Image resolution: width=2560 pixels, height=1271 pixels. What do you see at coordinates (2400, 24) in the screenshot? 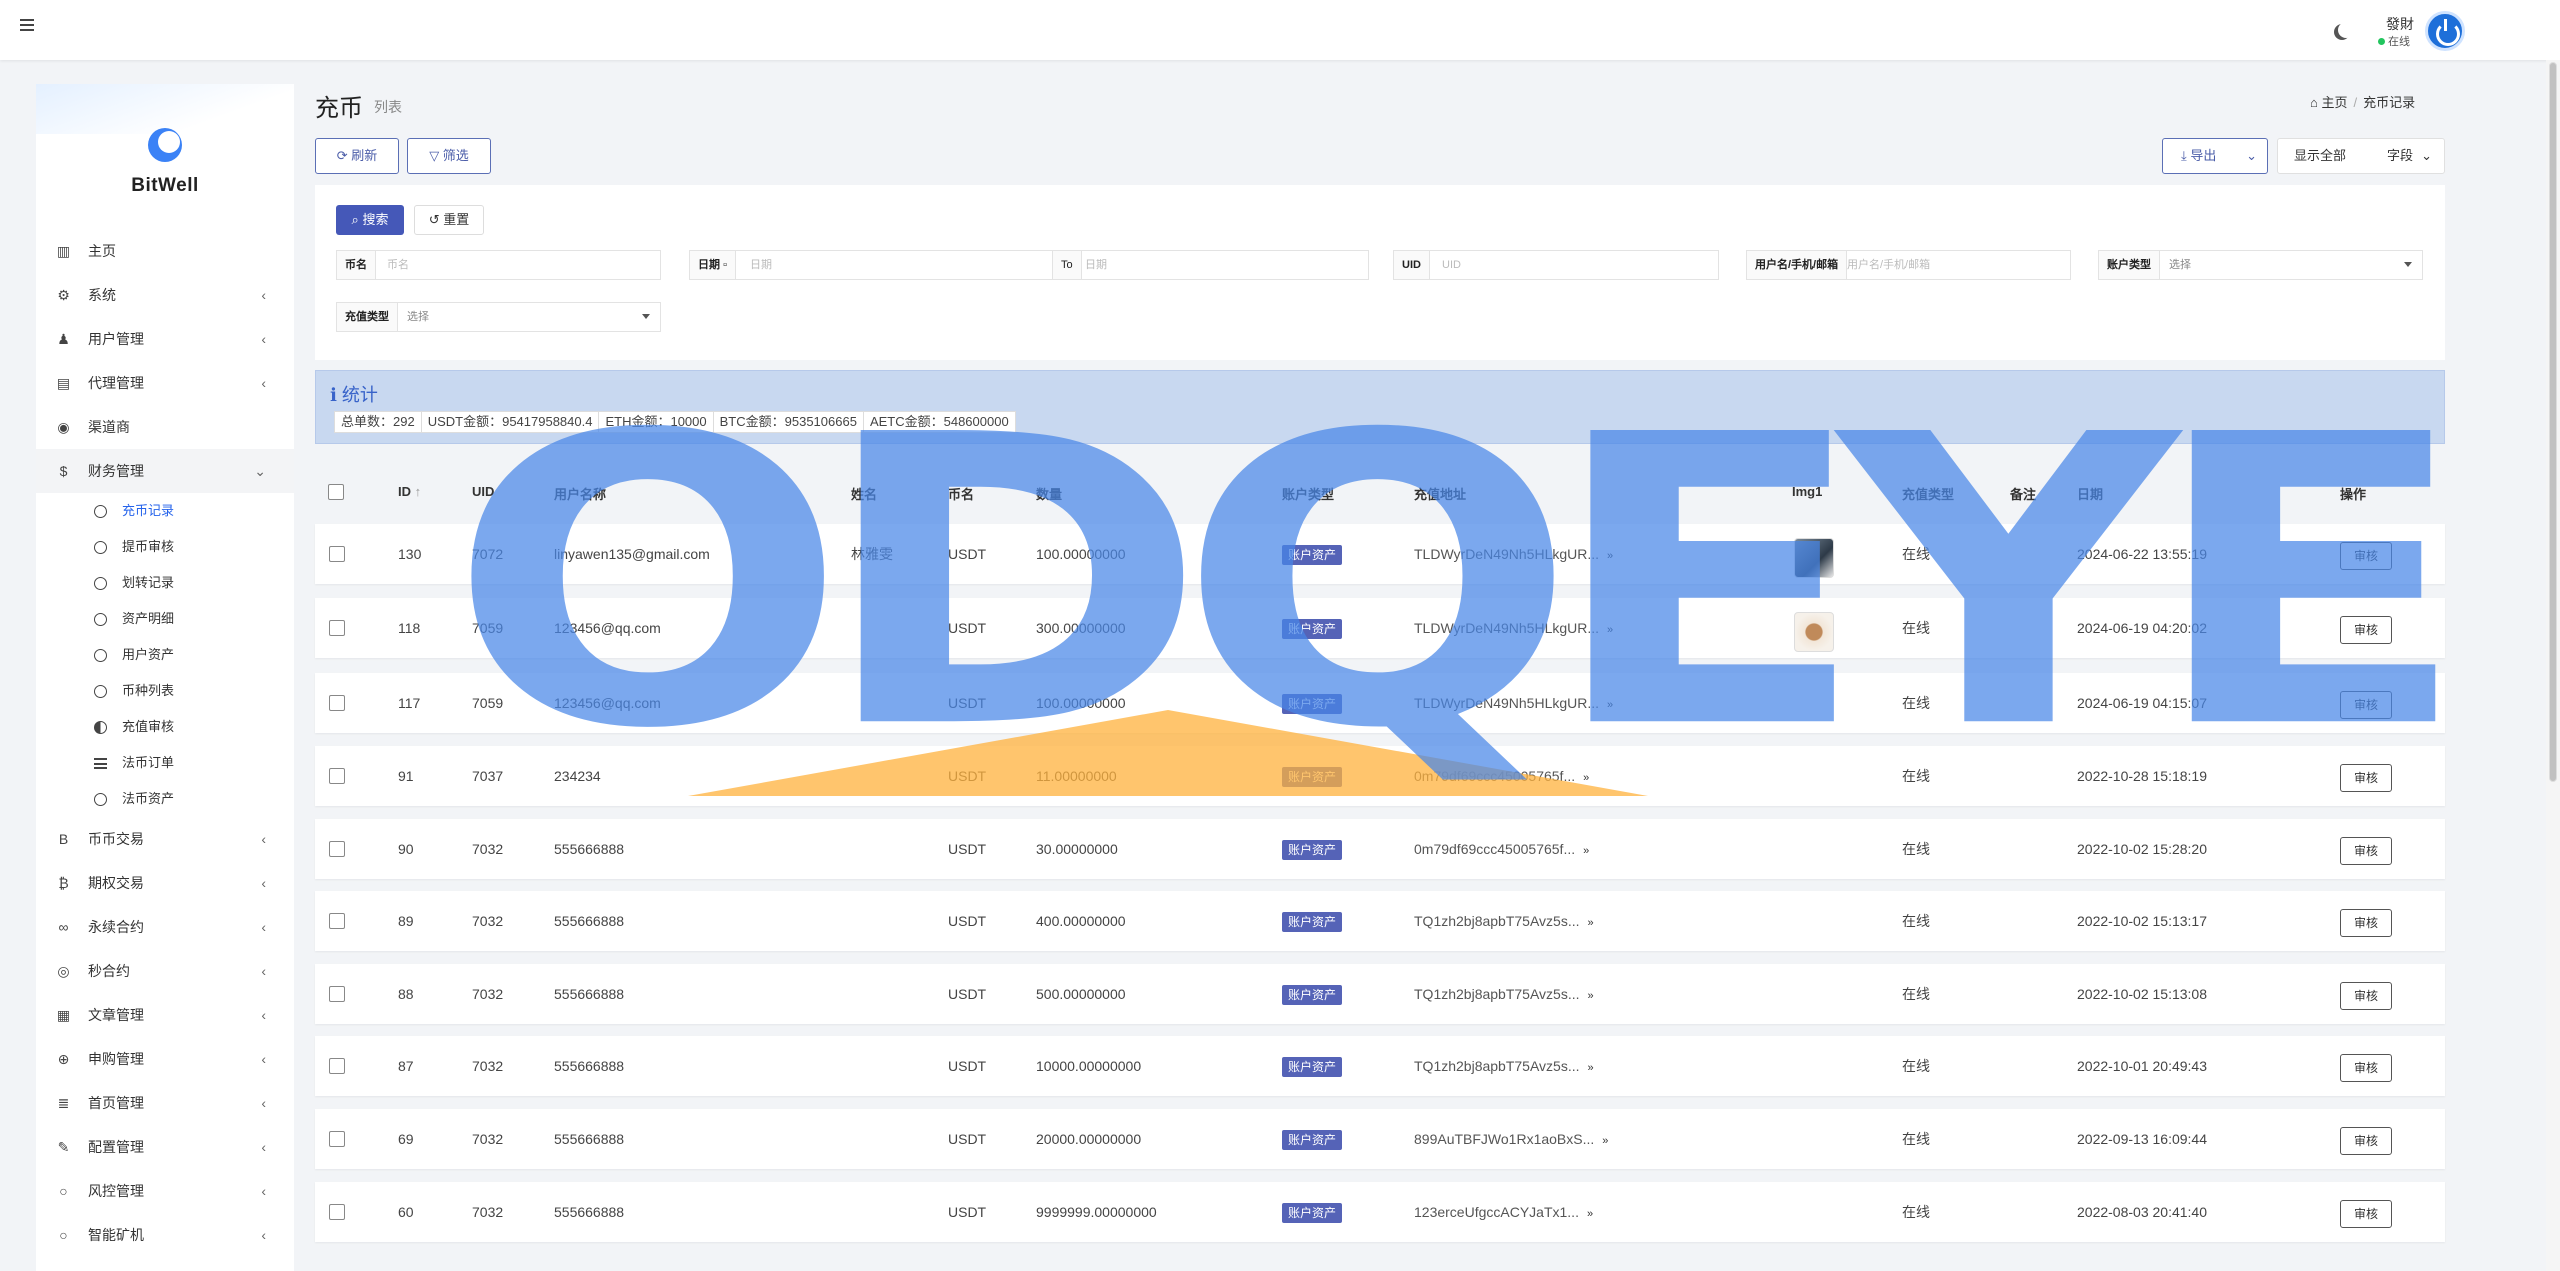
I see `user-name: 發財` at bounding box center [2400, 24].